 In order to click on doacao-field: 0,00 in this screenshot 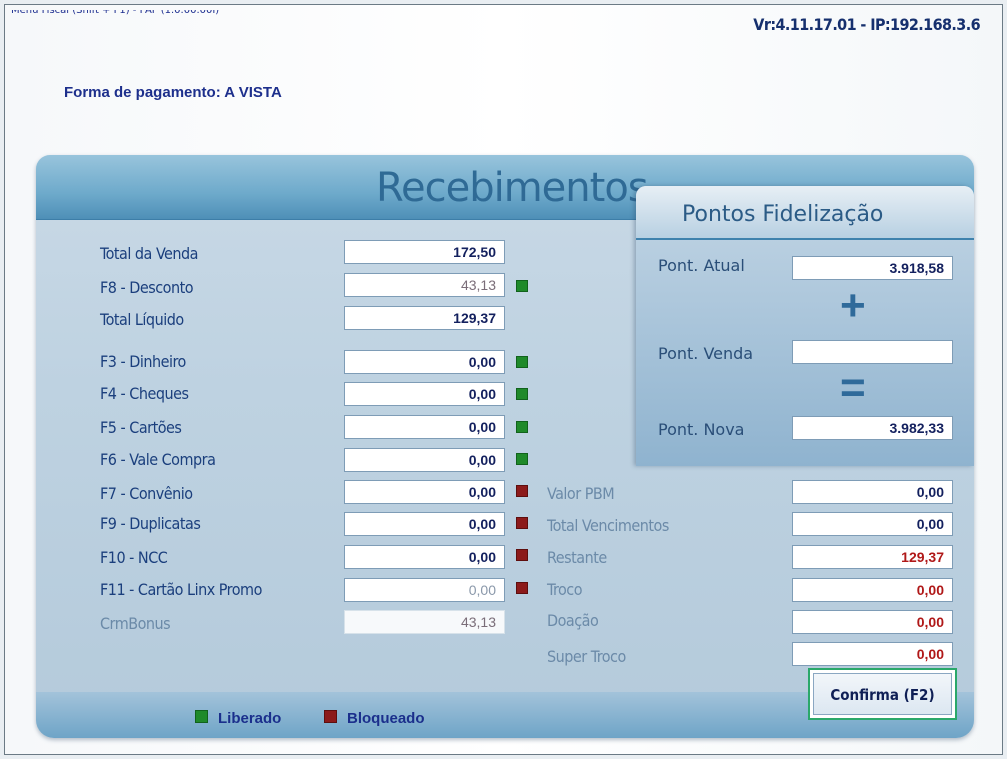, I will do `click(872, 622)`.